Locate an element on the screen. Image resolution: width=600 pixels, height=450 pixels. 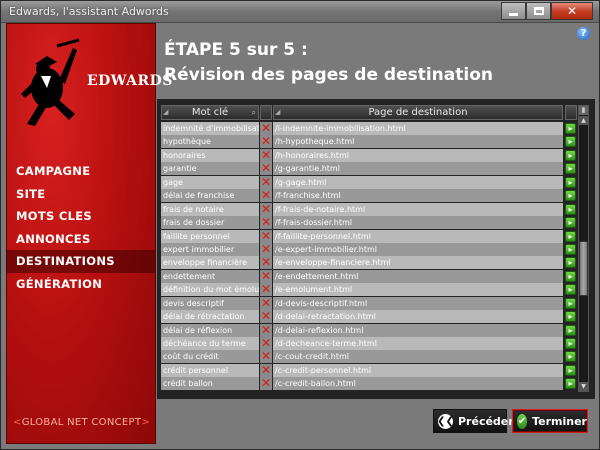
previous-button: ❮❮ Précédent is located at coordinates (477, 421).